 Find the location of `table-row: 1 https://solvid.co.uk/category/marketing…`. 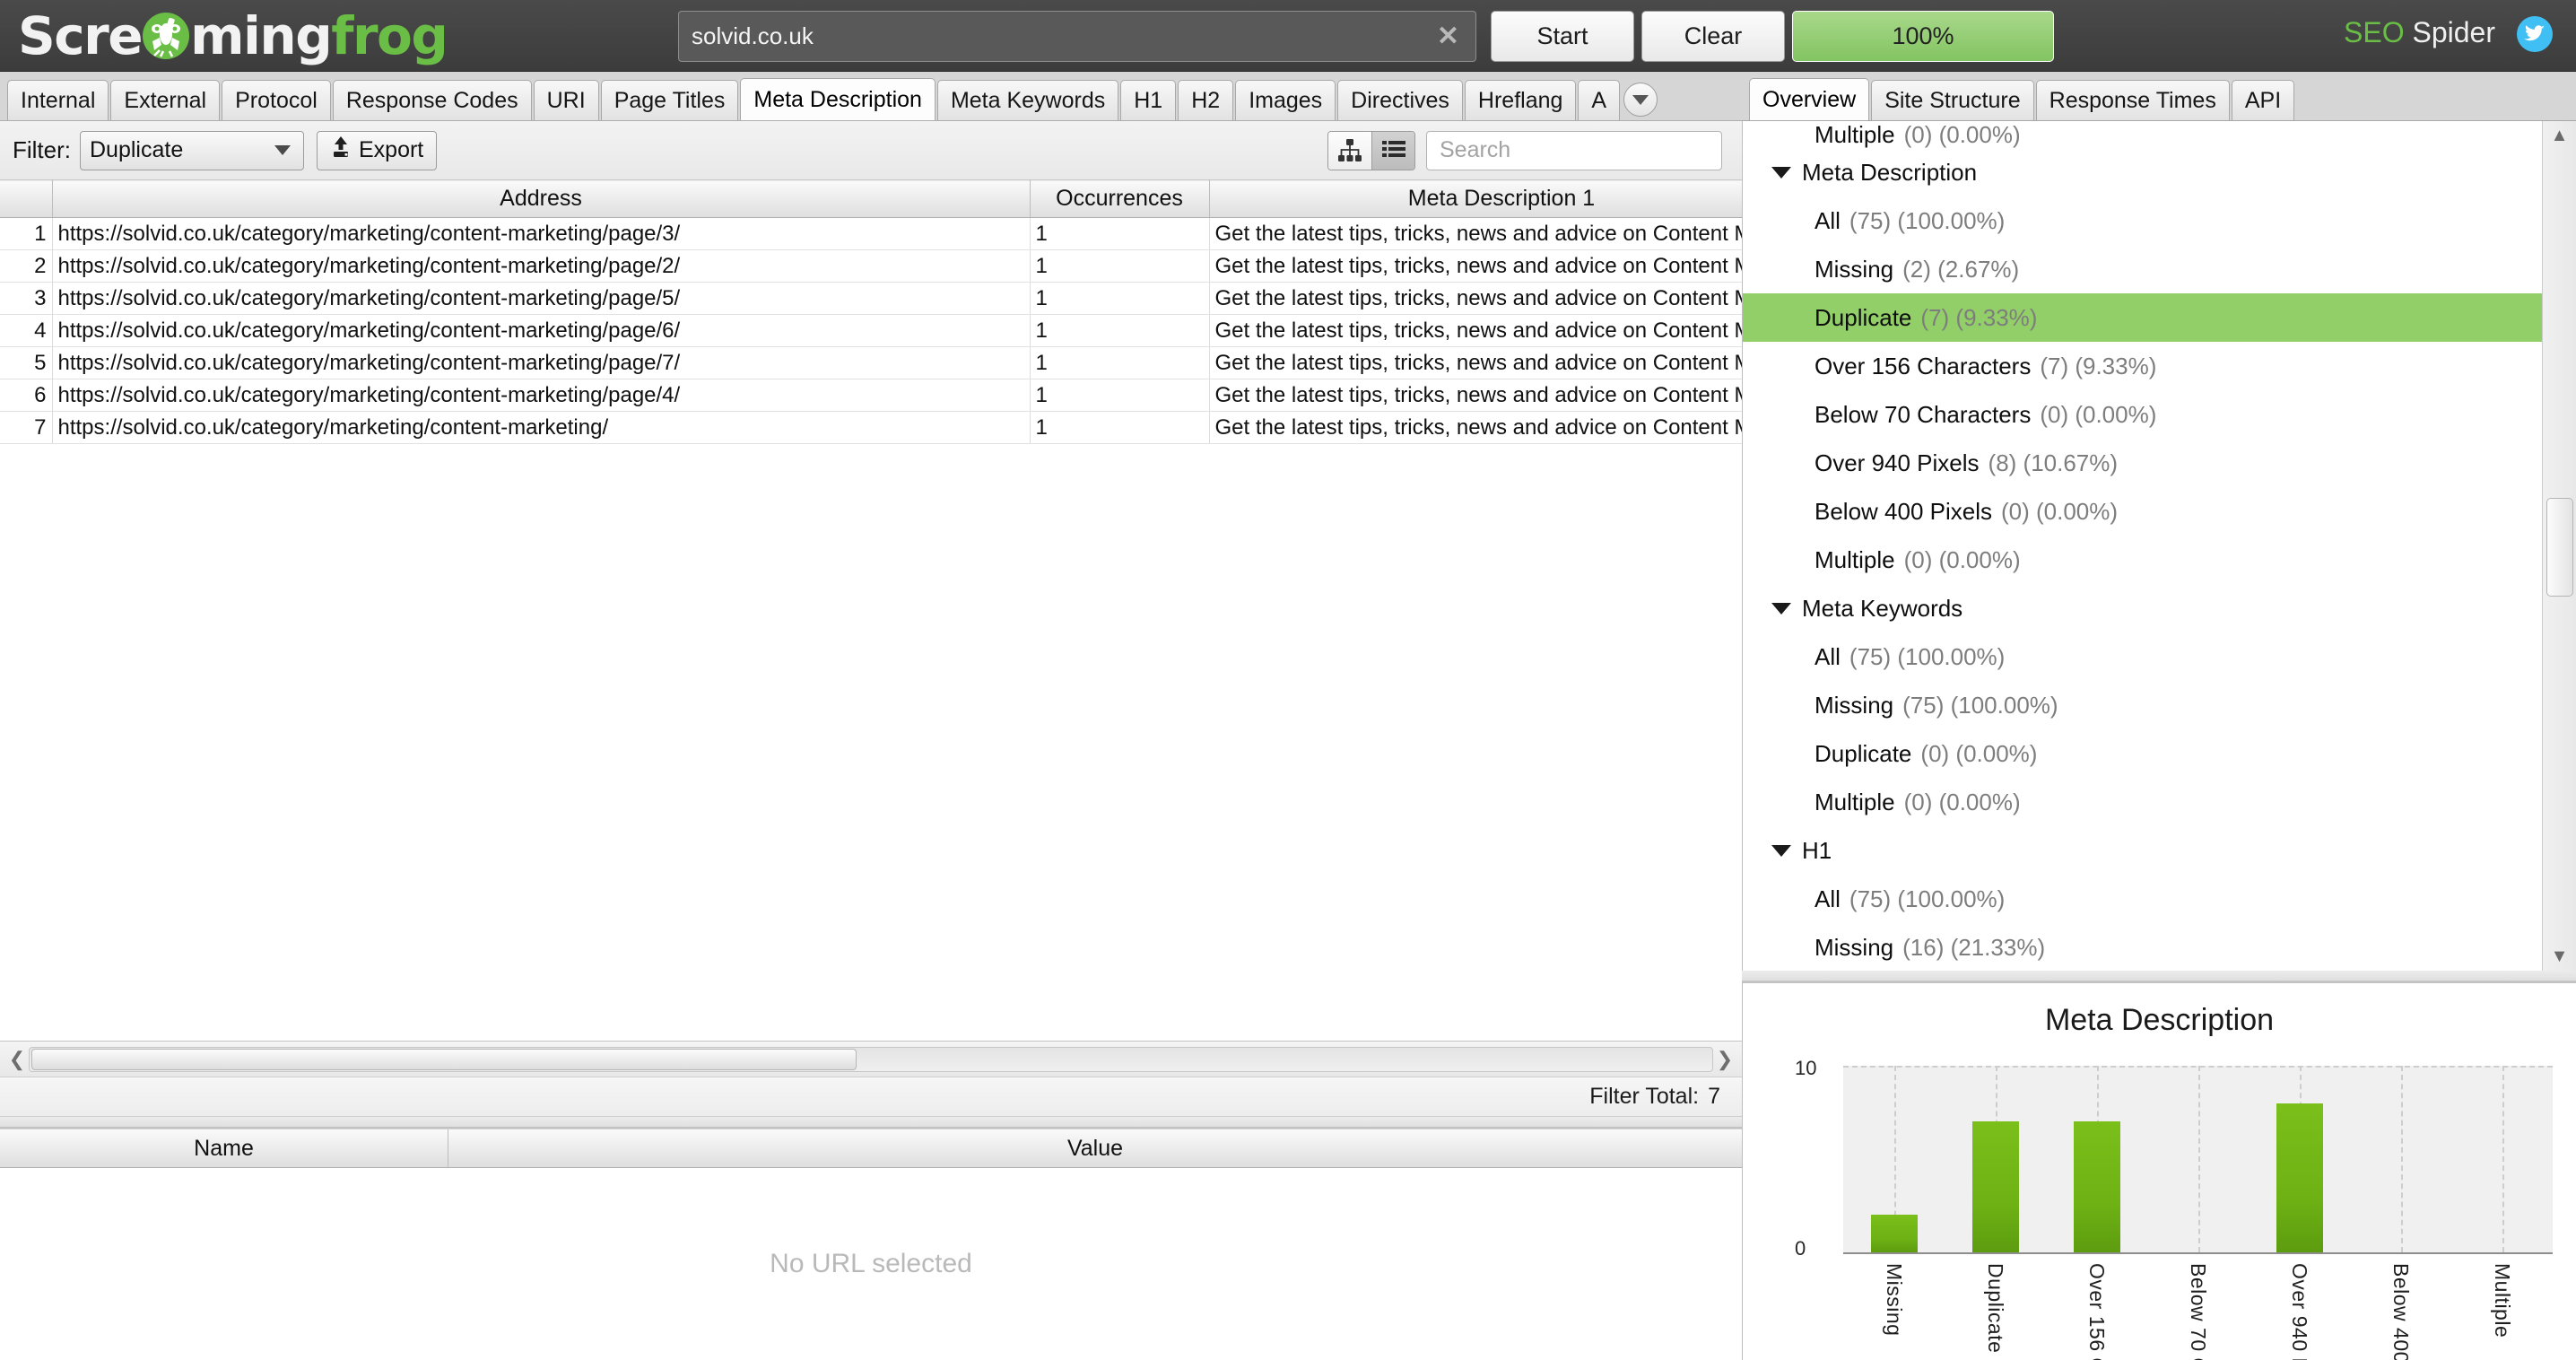

table-row: 1 https://solvid.co.uk/category/marketing… is located at coordinates (871, 234).